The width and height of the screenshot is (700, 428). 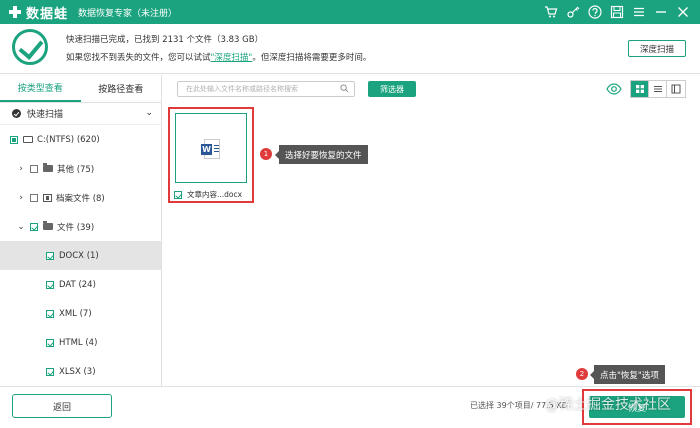 What do you see at coordinates (261, 89) in the screenshot?
I see `search-input` at bounding box center [261, 89].